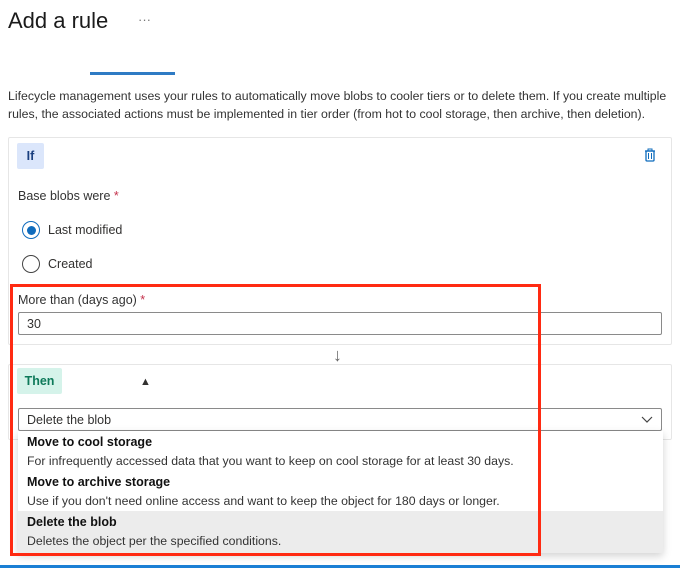  What do you see at coordinates (77, 300) in the screenshot?
I see `days-label-text: More than (days ago)` at bounding box center [77, 300].